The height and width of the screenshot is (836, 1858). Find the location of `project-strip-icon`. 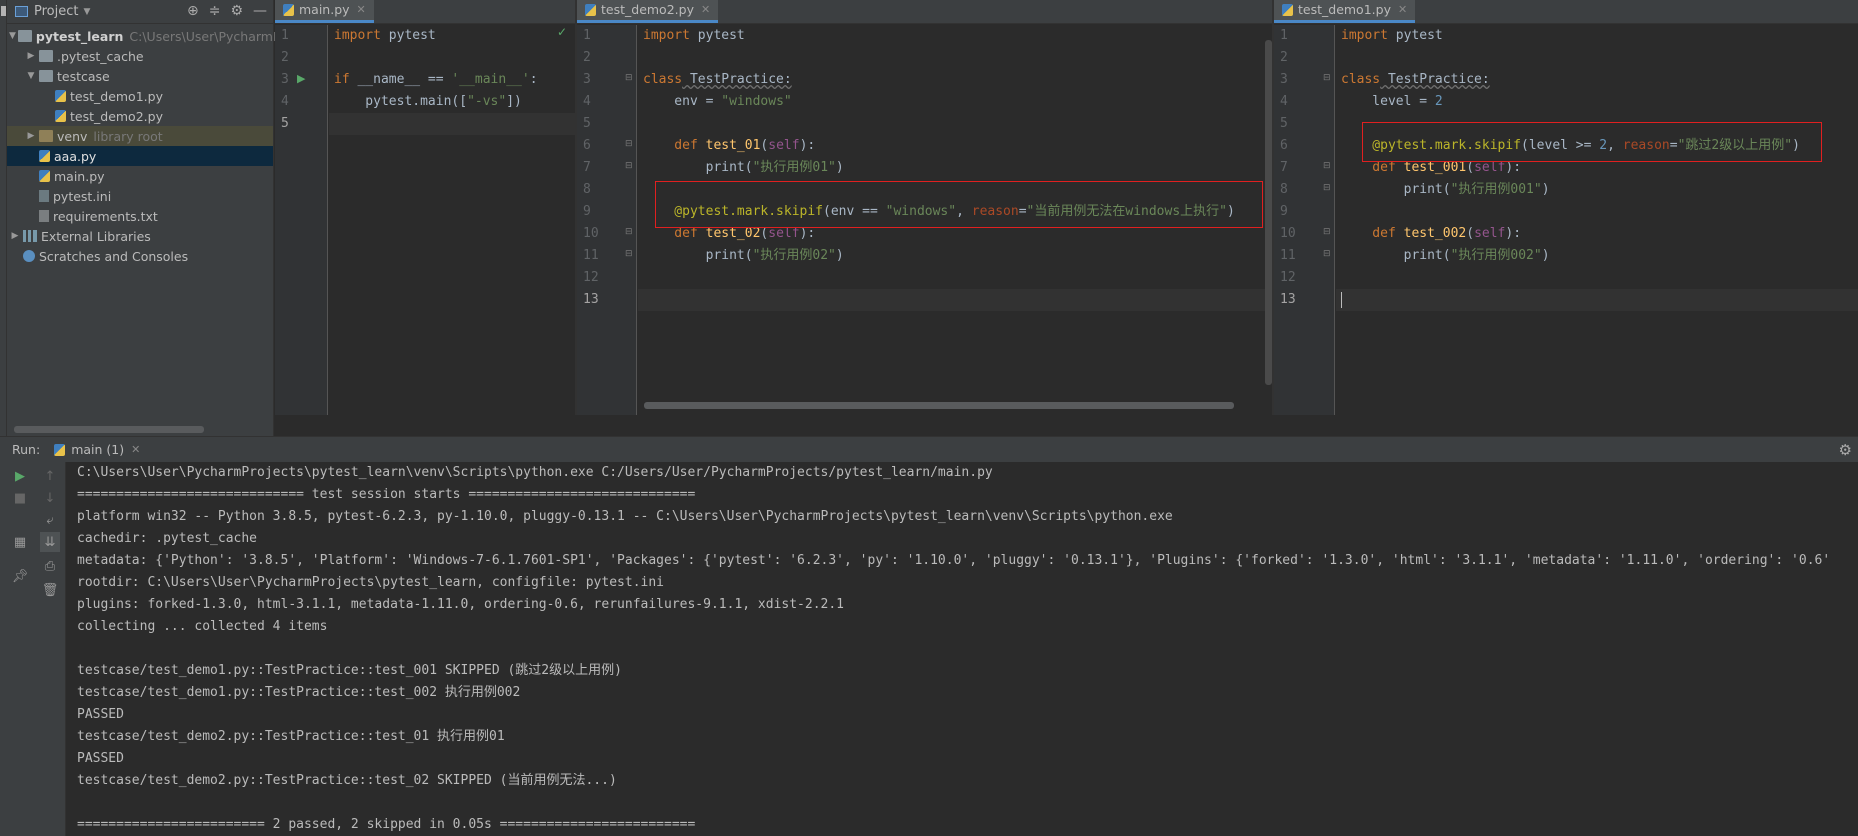

project-strip-icon is located at coordinates (3, 11).